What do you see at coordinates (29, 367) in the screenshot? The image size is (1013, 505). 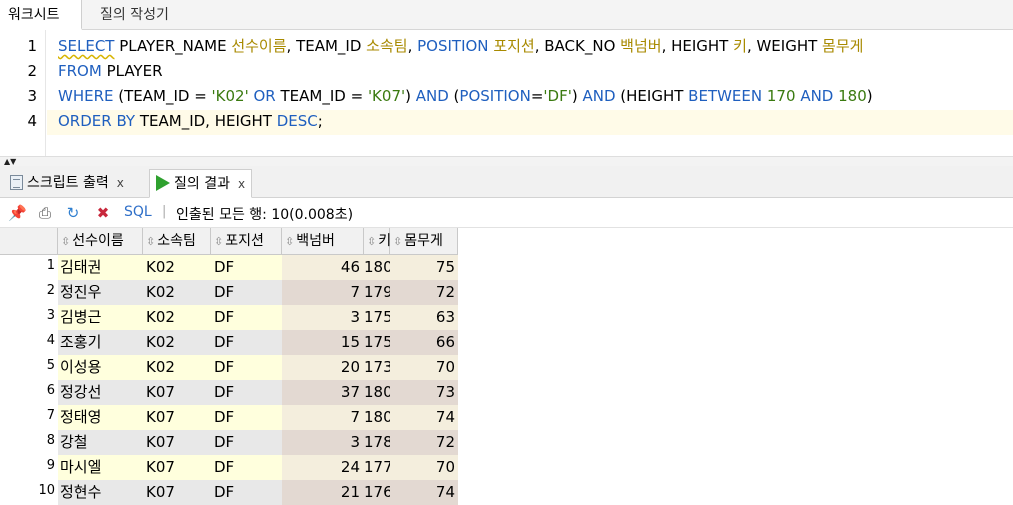 I see `row-number: 5` at bounding box center [29, 367].